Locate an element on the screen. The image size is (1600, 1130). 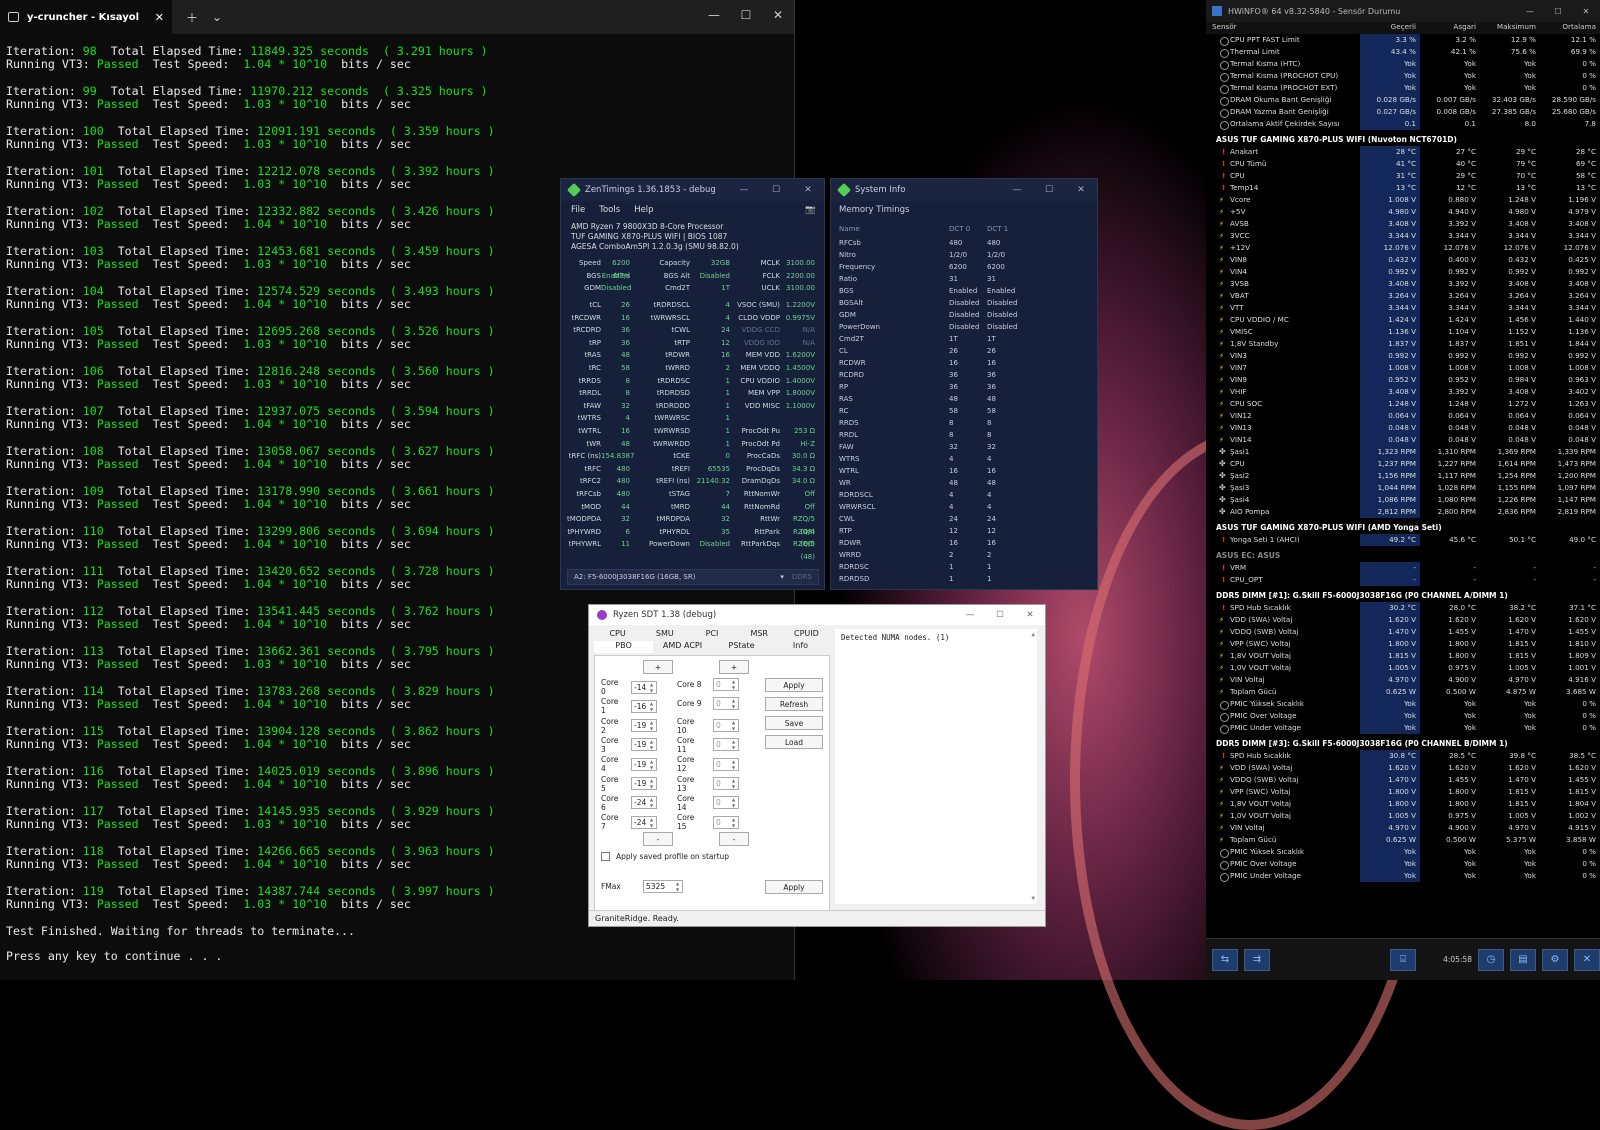
module-select: A2: F5-6000J3038F16G (16GB, SR) ▾ DDR5 is located at coordinates (693, 577).